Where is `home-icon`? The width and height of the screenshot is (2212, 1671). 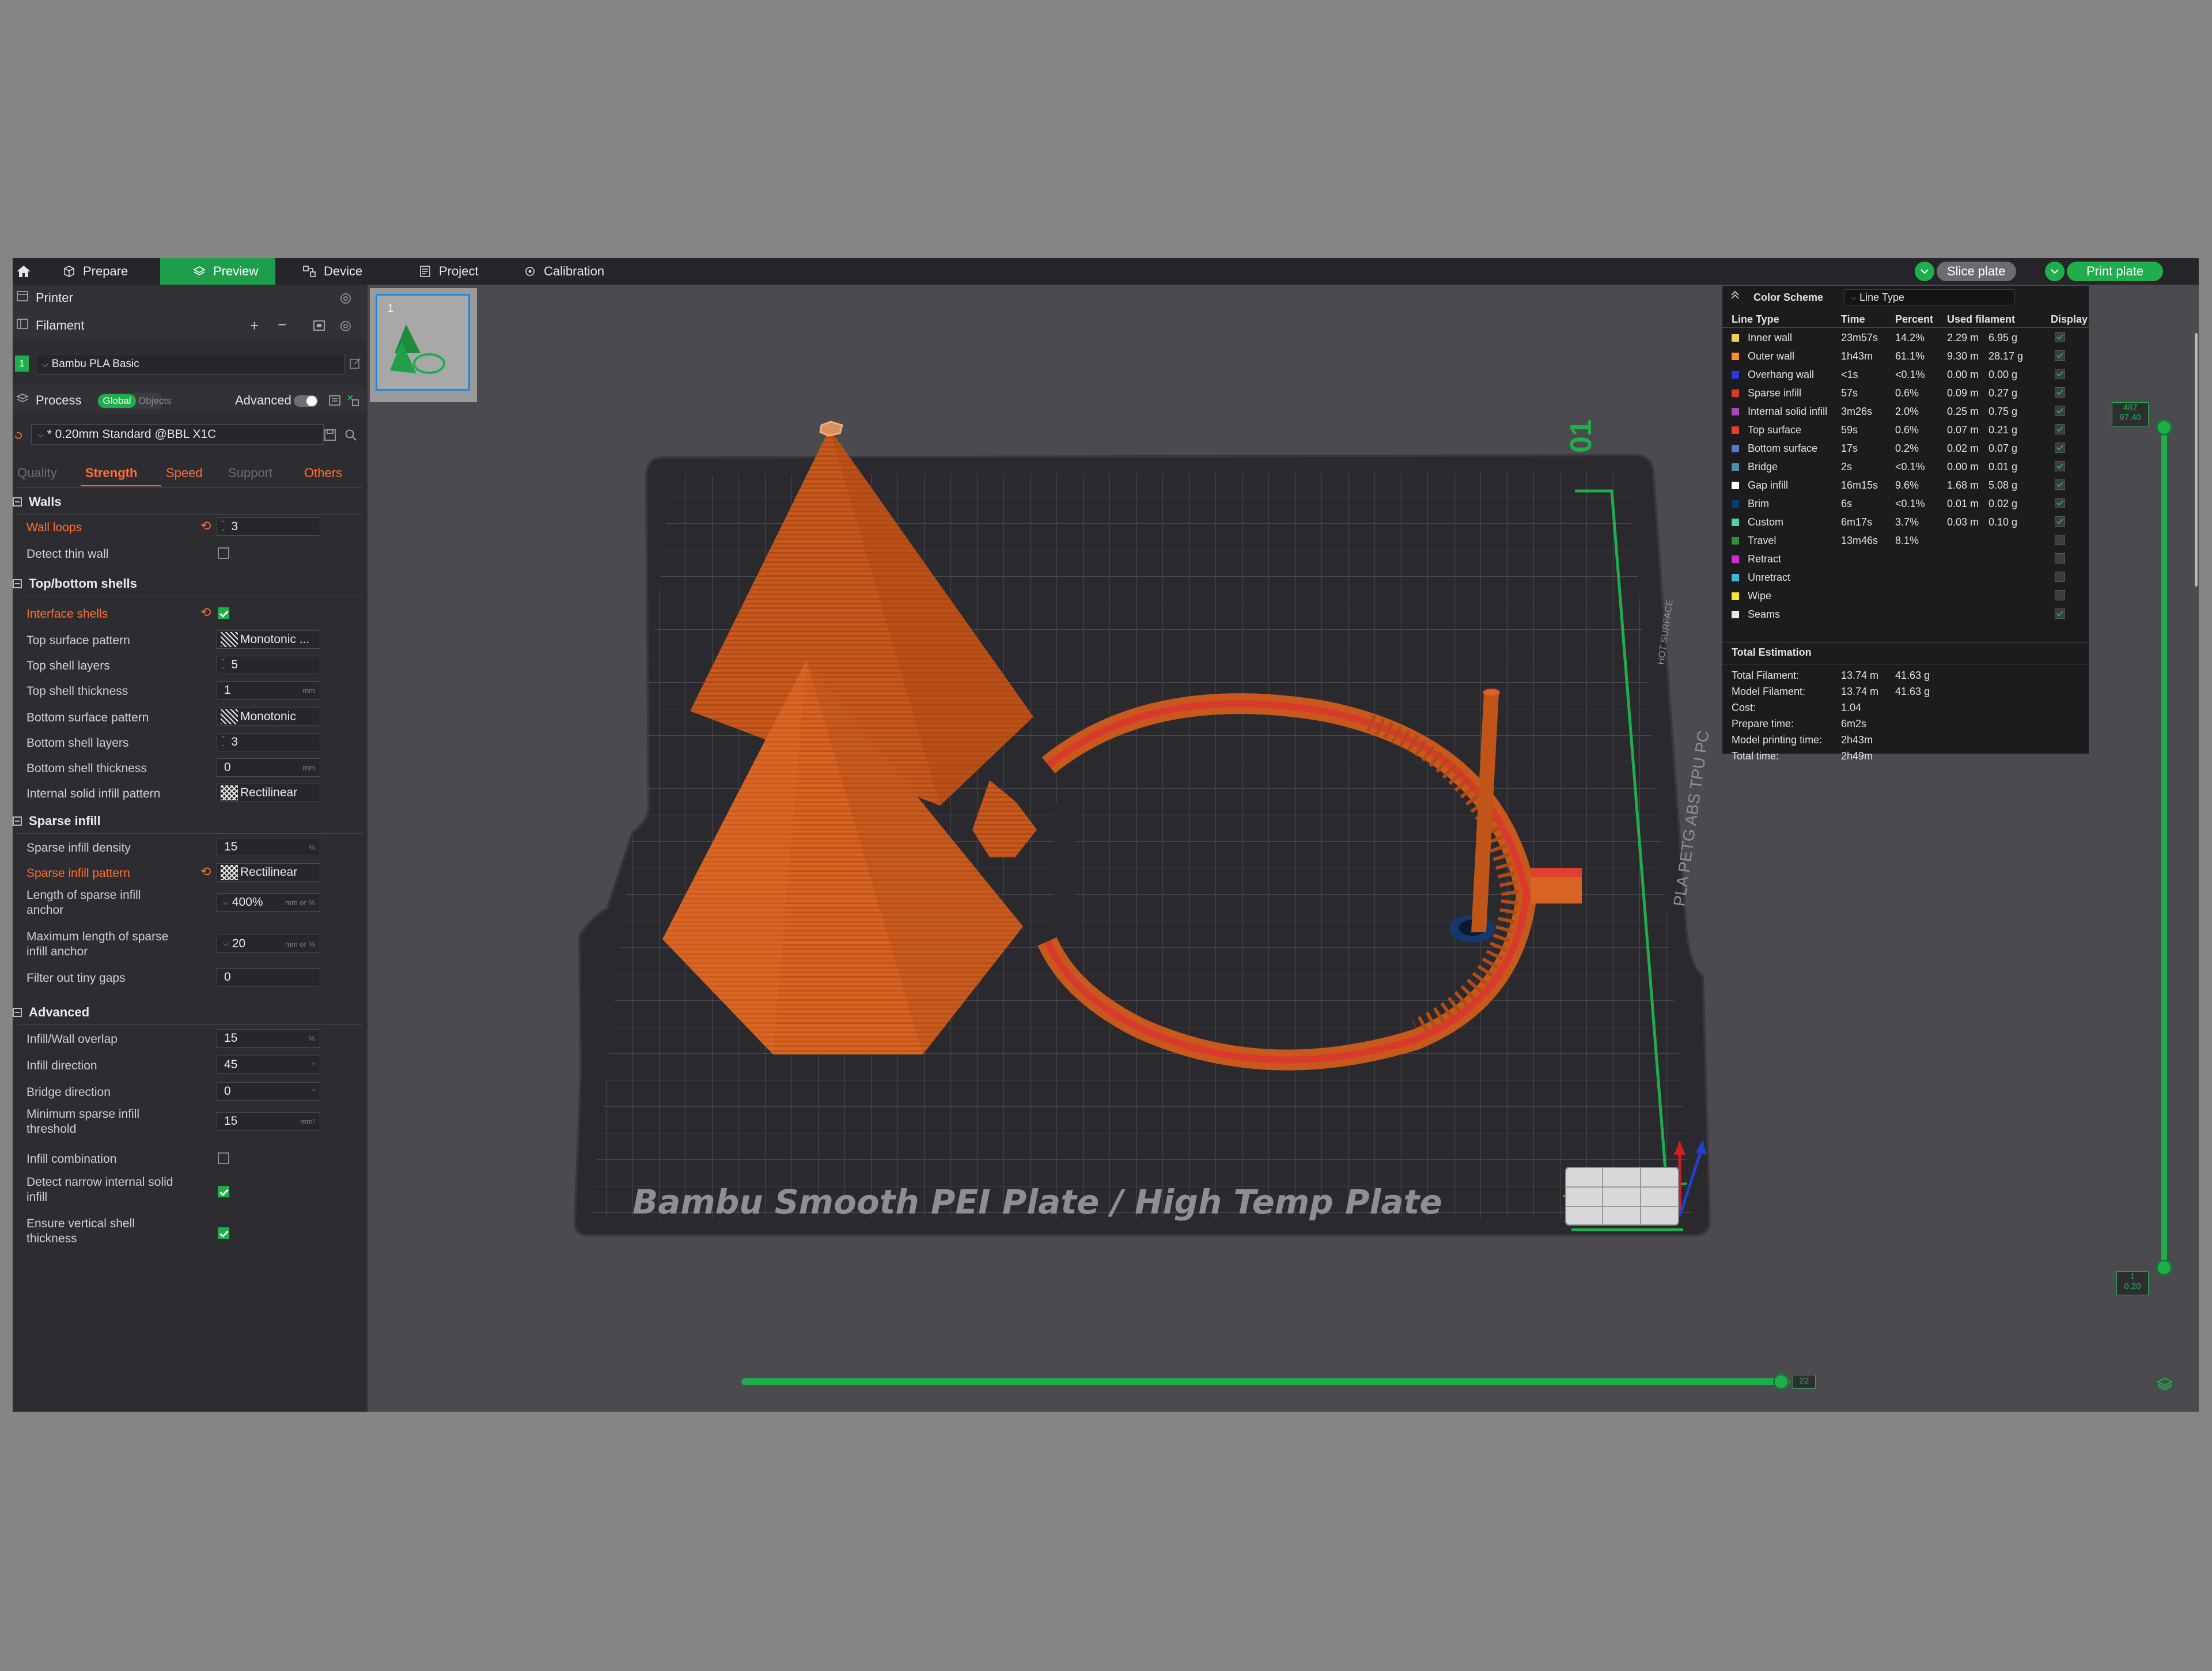 home-icon is located at coordinates (24, 271).